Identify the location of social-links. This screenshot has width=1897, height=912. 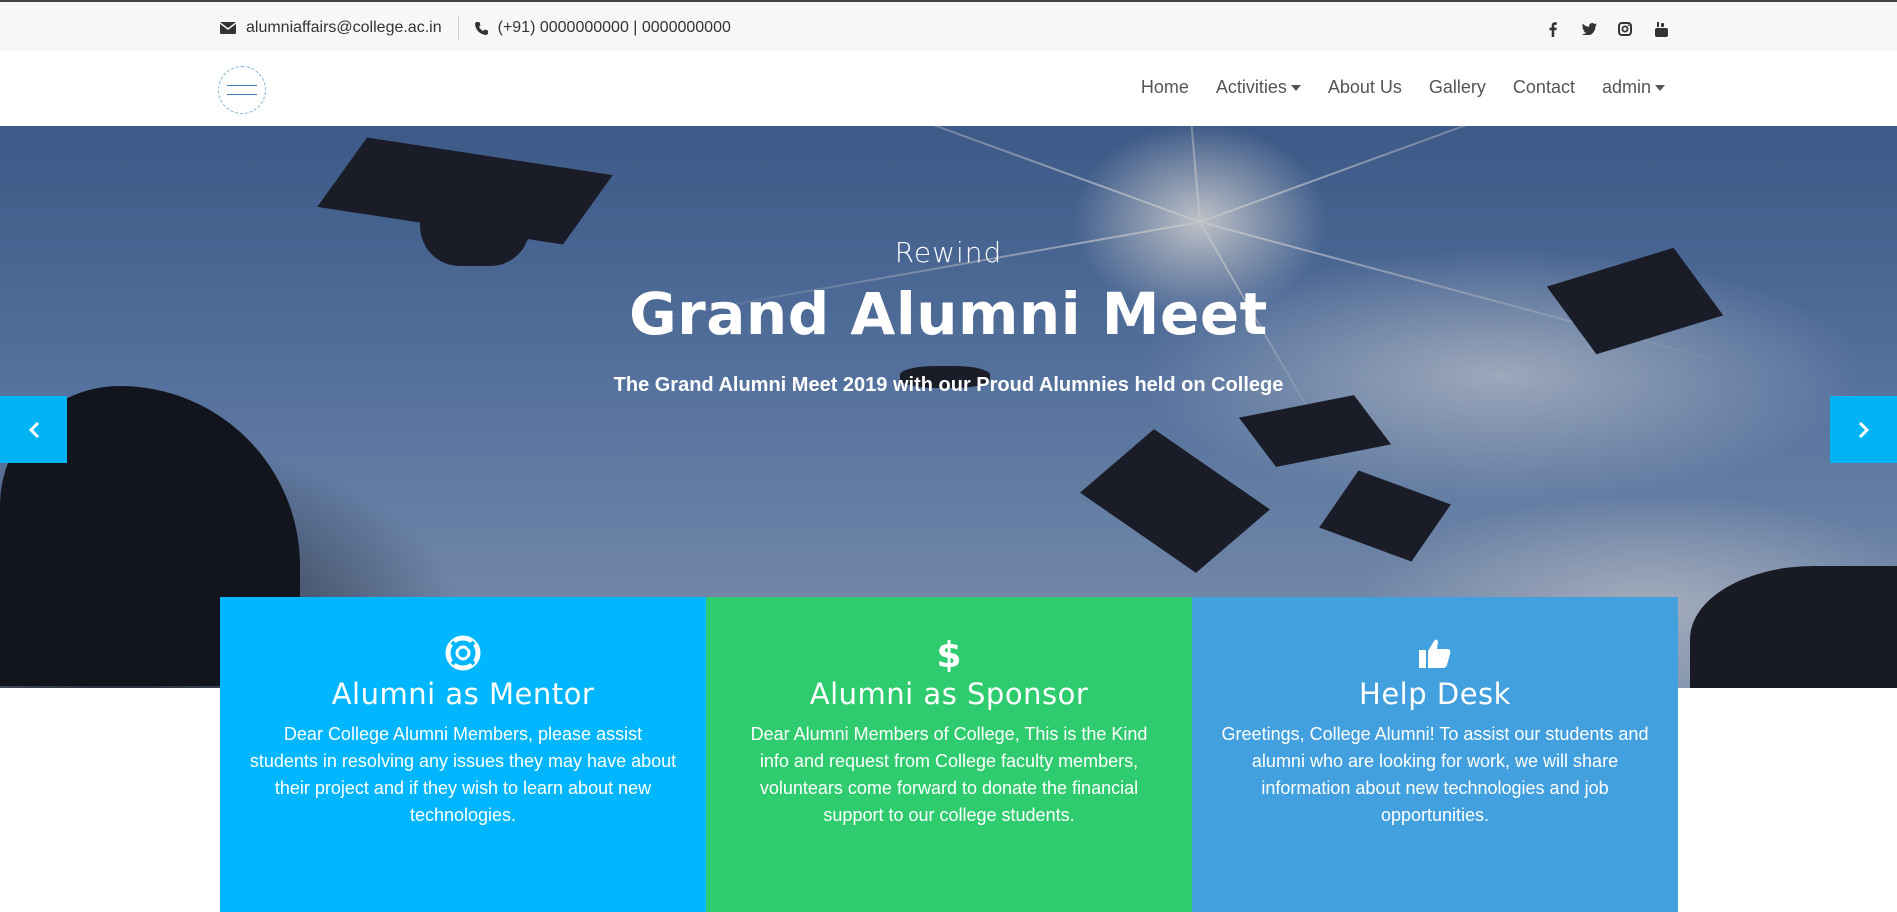
(1607, 29).